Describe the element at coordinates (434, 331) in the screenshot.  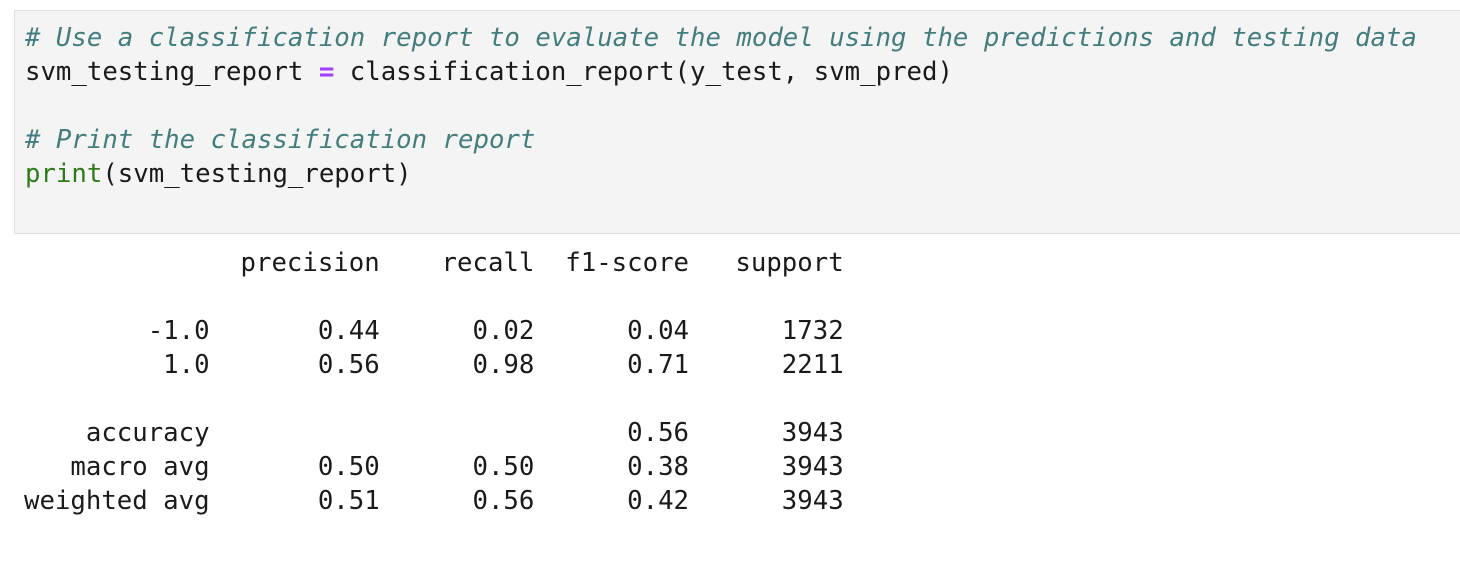
I see `report-row: -1.0 0.44 0.02 0.04 1732` at that location.